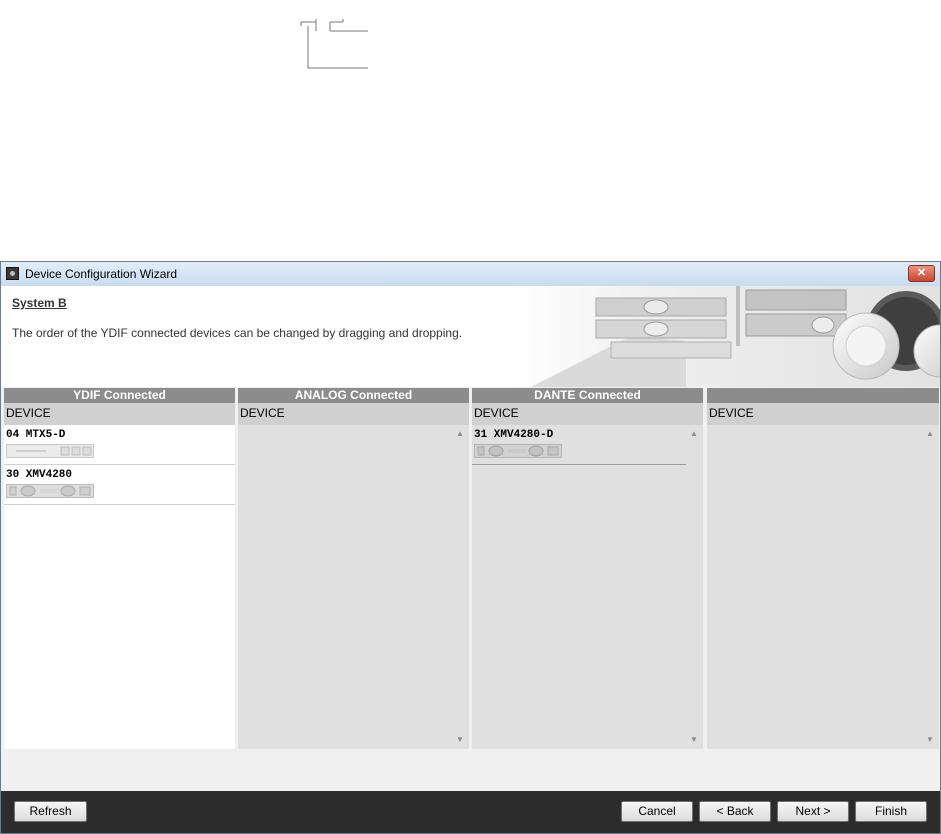 The height and width of the screenshot is (834, 941). What do you see at coordinates (579, 445) in the screenshot?
I see `device-item-xmv4280d: 31 XMV4280-D` at bounding box center [579, 445].